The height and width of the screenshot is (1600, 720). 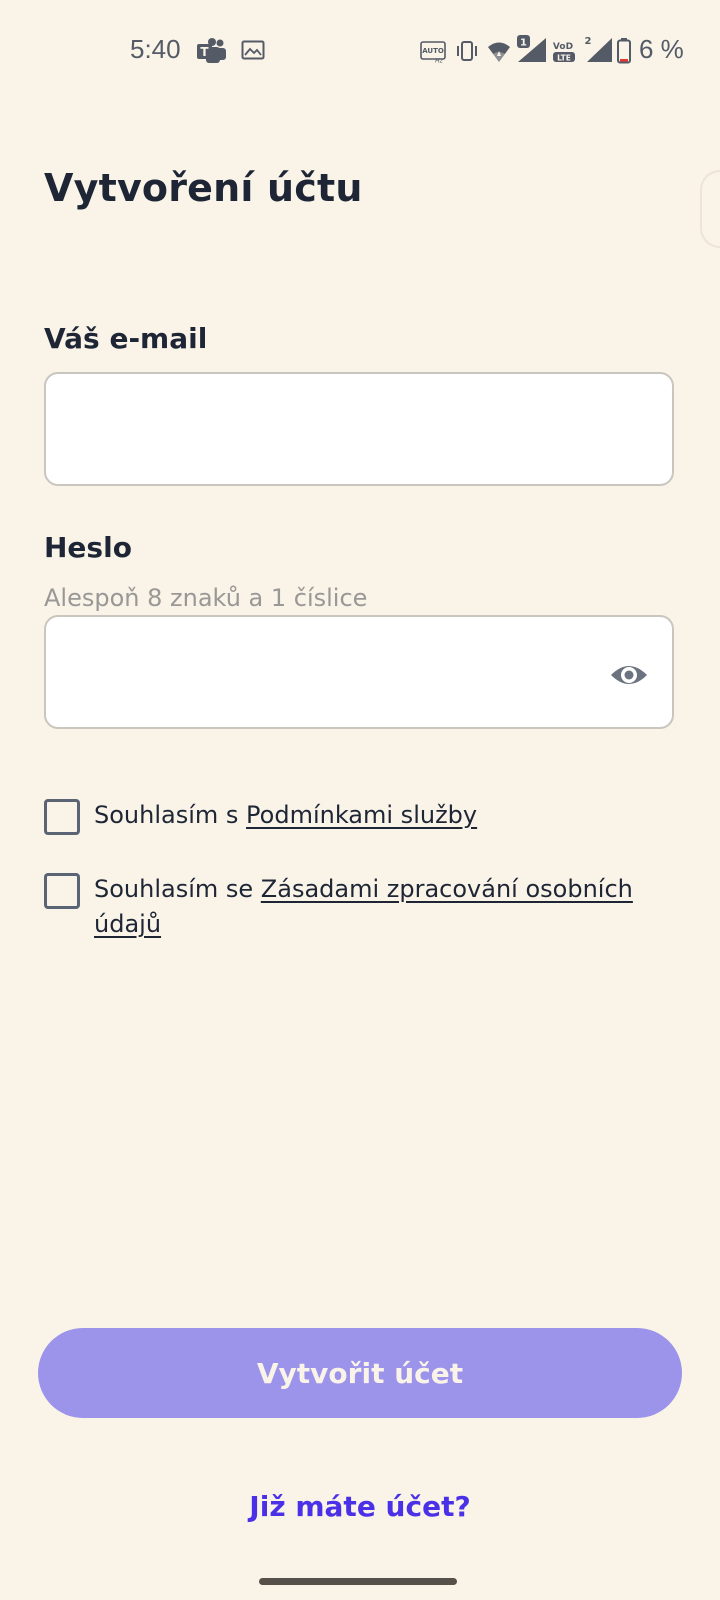 What do you see at coordinates (203, 188) in the screenshot?
I see `page-title: Vytvoření účtu` at bounding box center [203, 188].